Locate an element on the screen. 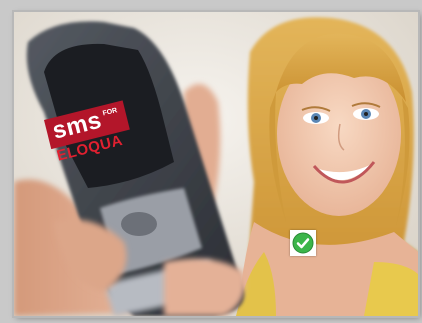  check-circle-icon is located at coordinates (303, 243).